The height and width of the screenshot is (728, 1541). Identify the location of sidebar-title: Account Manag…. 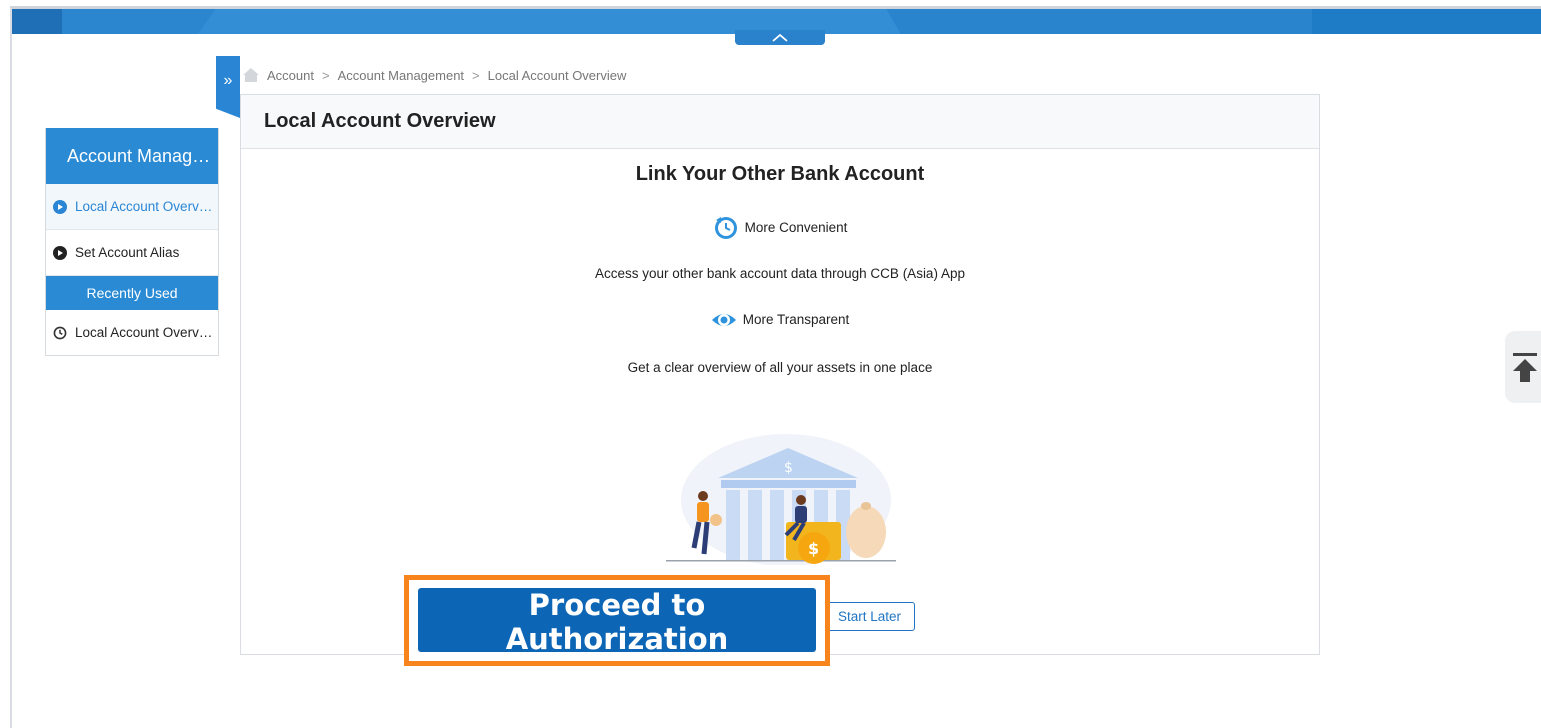
(132, 156).